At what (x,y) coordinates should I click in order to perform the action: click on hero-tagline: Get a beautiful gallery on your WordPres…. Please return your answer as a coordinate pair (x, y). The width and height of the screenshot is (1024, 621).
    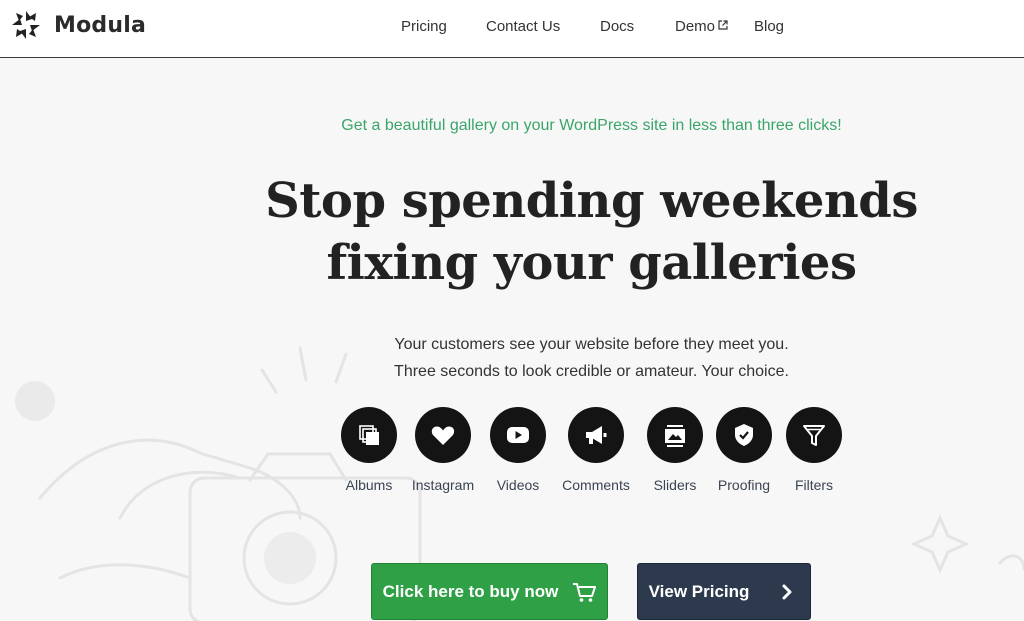
    Looking at the image, I should click on (591, 125).